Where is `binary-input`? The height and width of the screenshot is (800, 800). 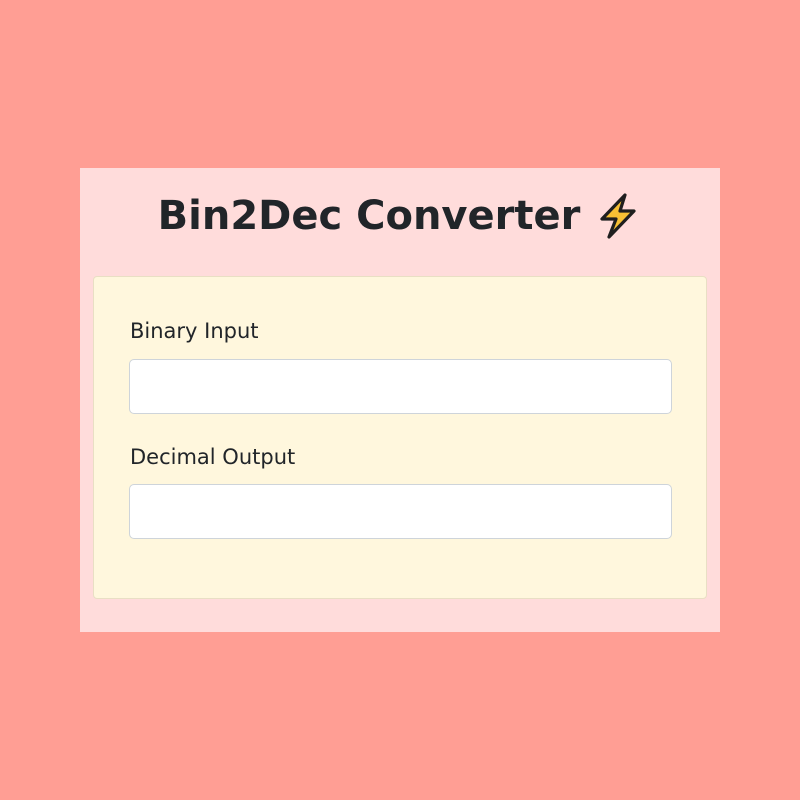 binary-input is located at coordinates (400, 386).